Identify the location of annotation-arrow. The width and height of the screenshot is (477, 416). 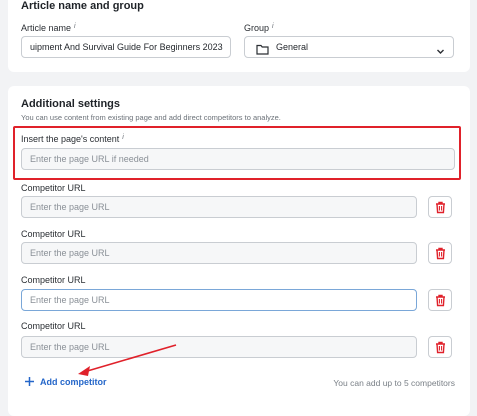
(127, 360).